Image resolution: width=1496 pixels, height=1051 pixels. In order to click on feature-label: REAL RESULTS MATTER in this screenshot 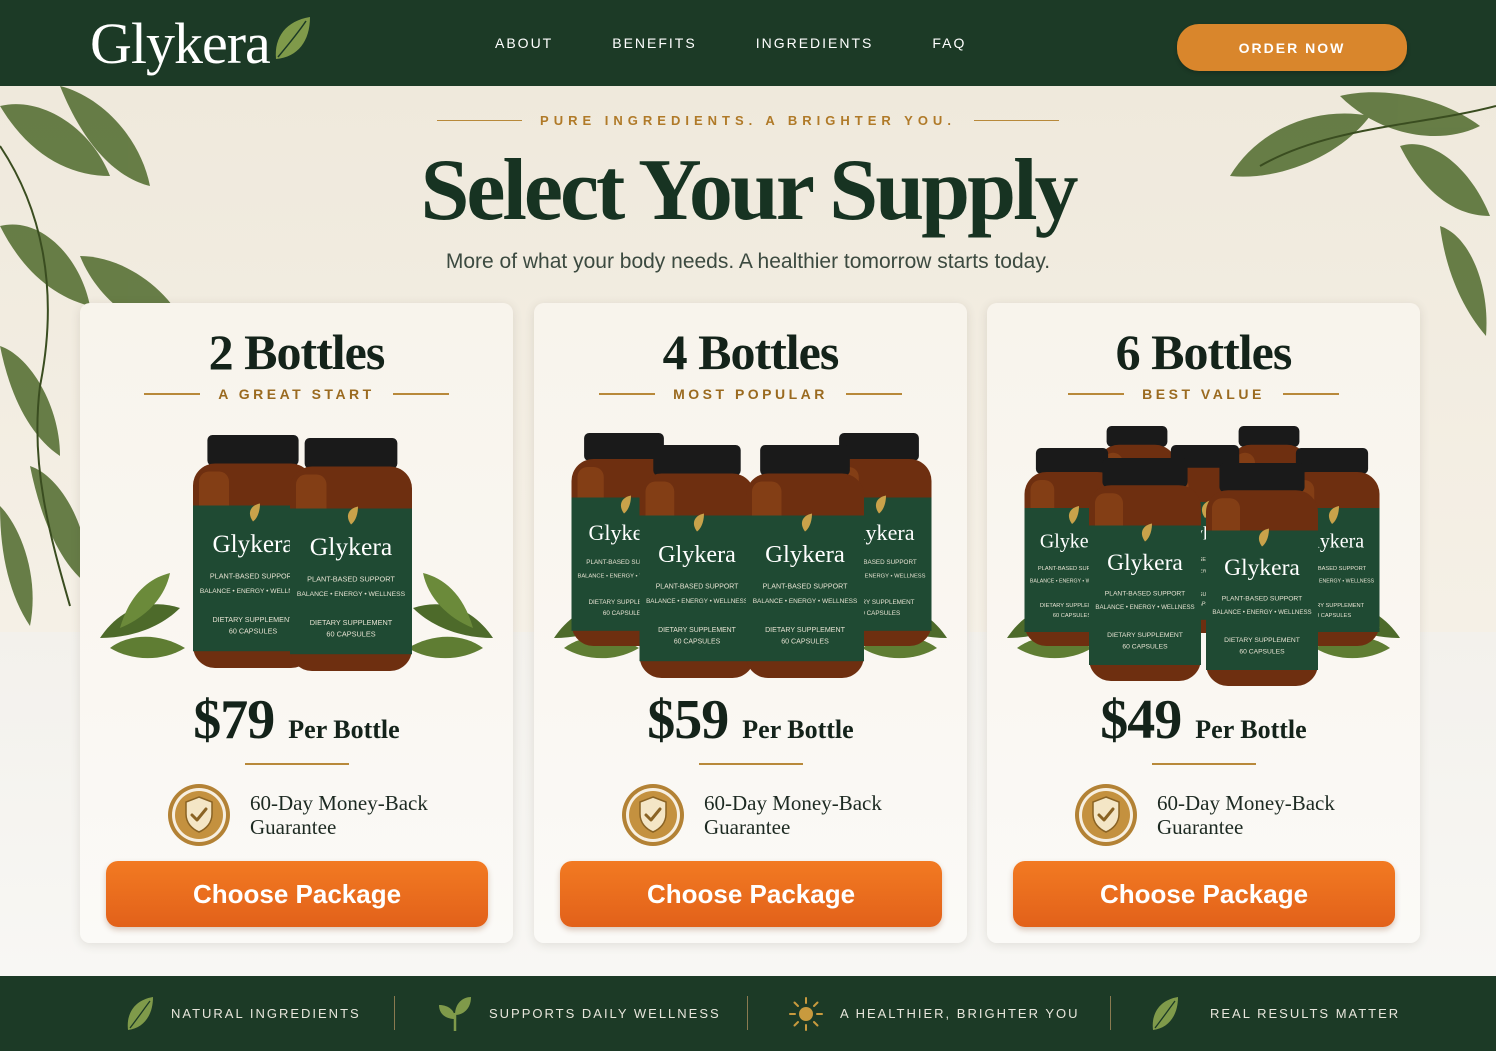, I will do `click(1305, 1013)`.